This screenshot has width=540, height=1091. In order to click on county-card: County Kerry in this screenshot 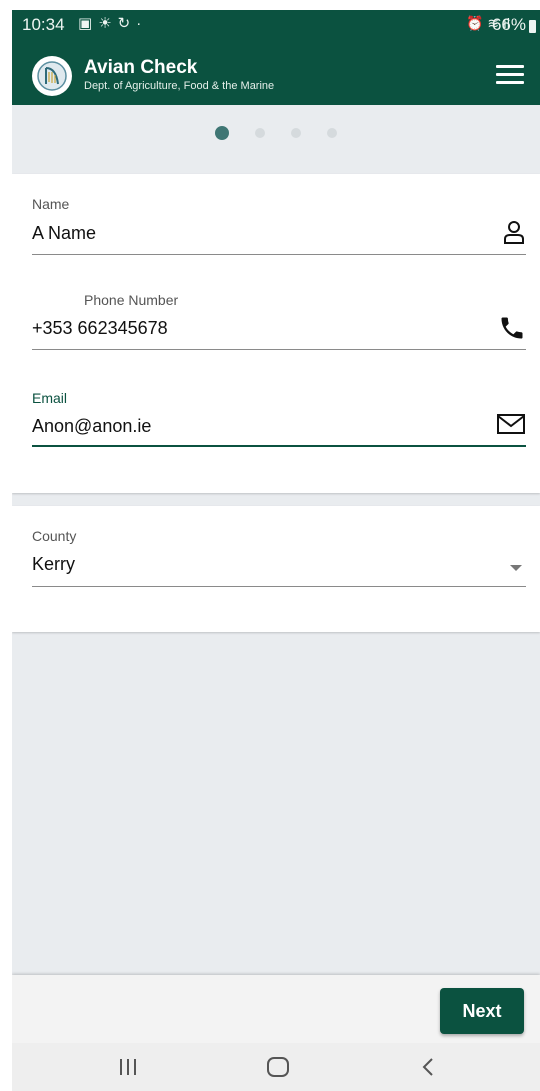, I will do `click(276, 569)`.